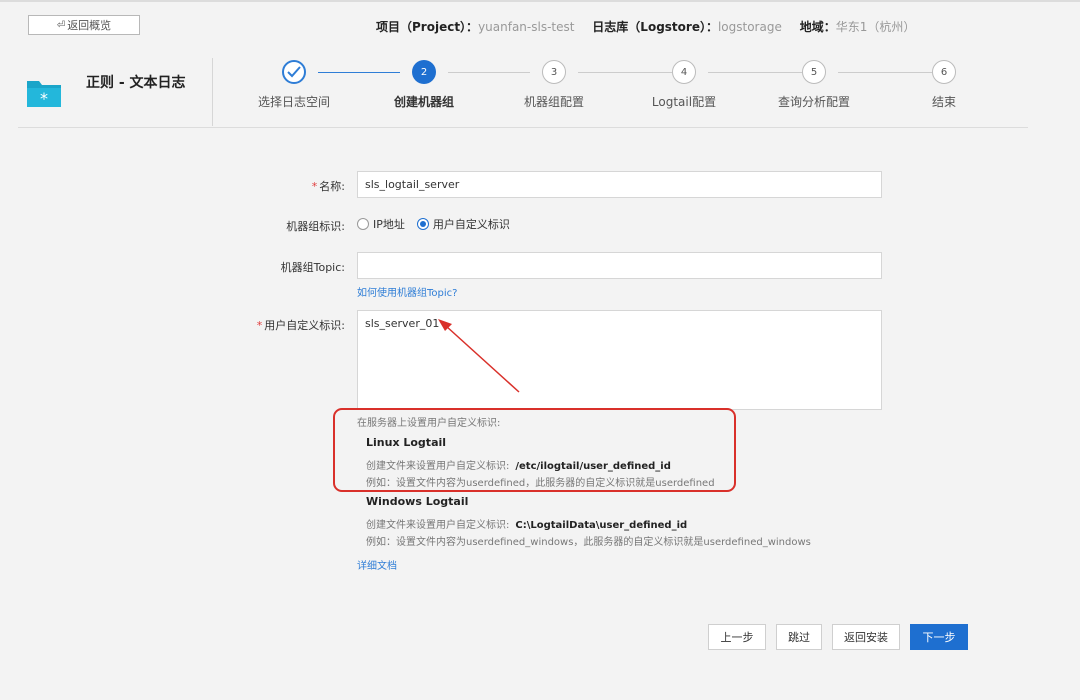 This screenshot has height=700, width=1080. What do you see at coordinates (943, 102) in the screenshot?
I see `step-label: 结束` at bounding box center [943, 102].